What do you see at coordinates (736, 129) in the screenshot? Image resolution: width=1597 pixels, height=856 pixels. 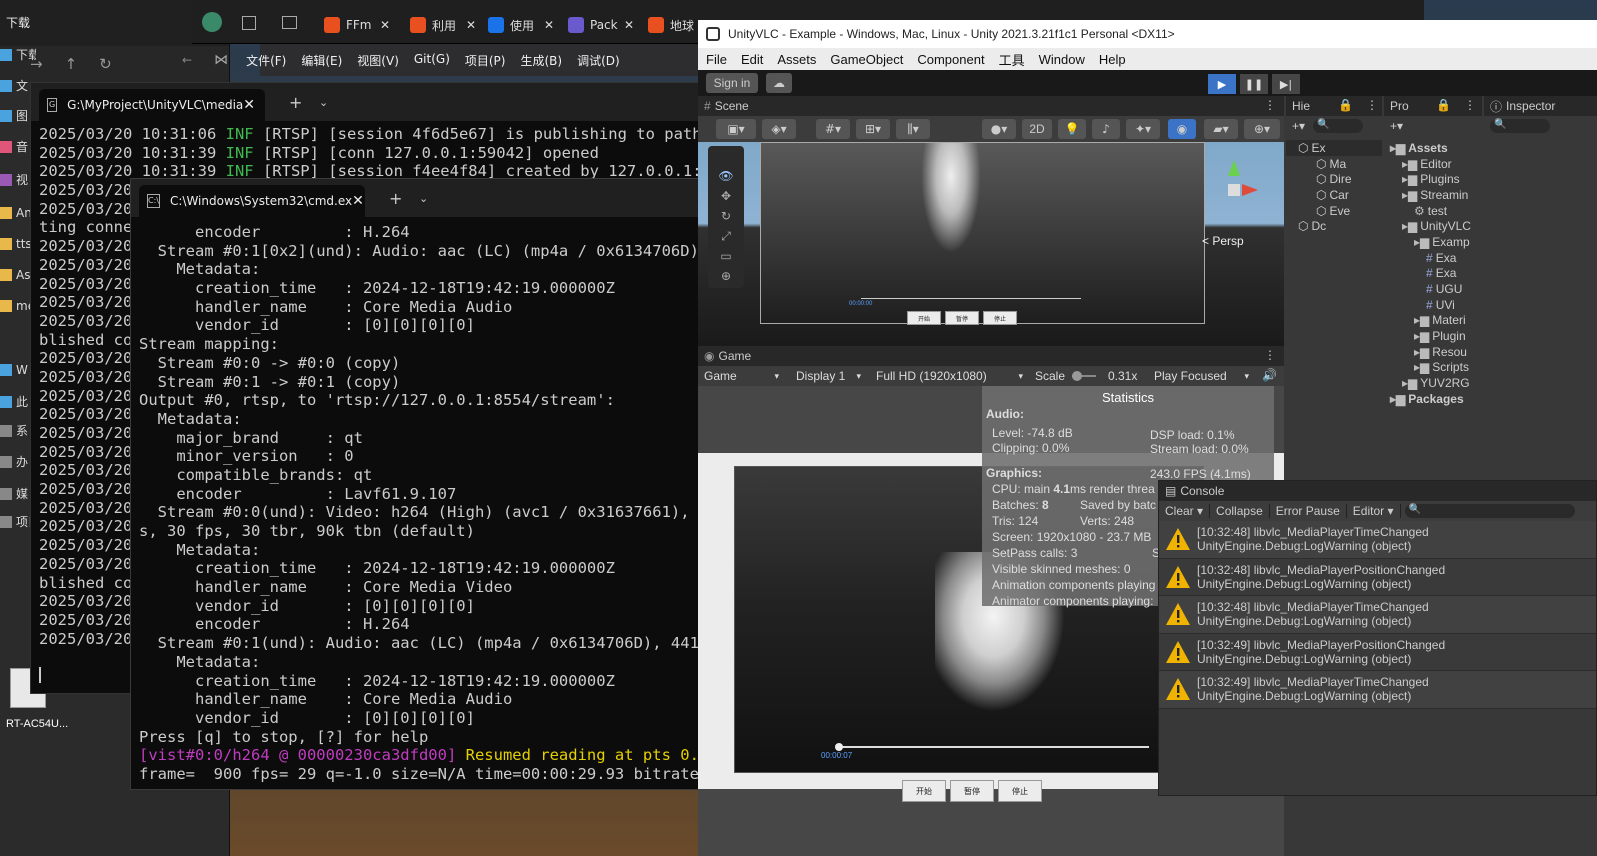 I see `draw-mode-dropdown: ▣▾` at bounding box center [736, 129].